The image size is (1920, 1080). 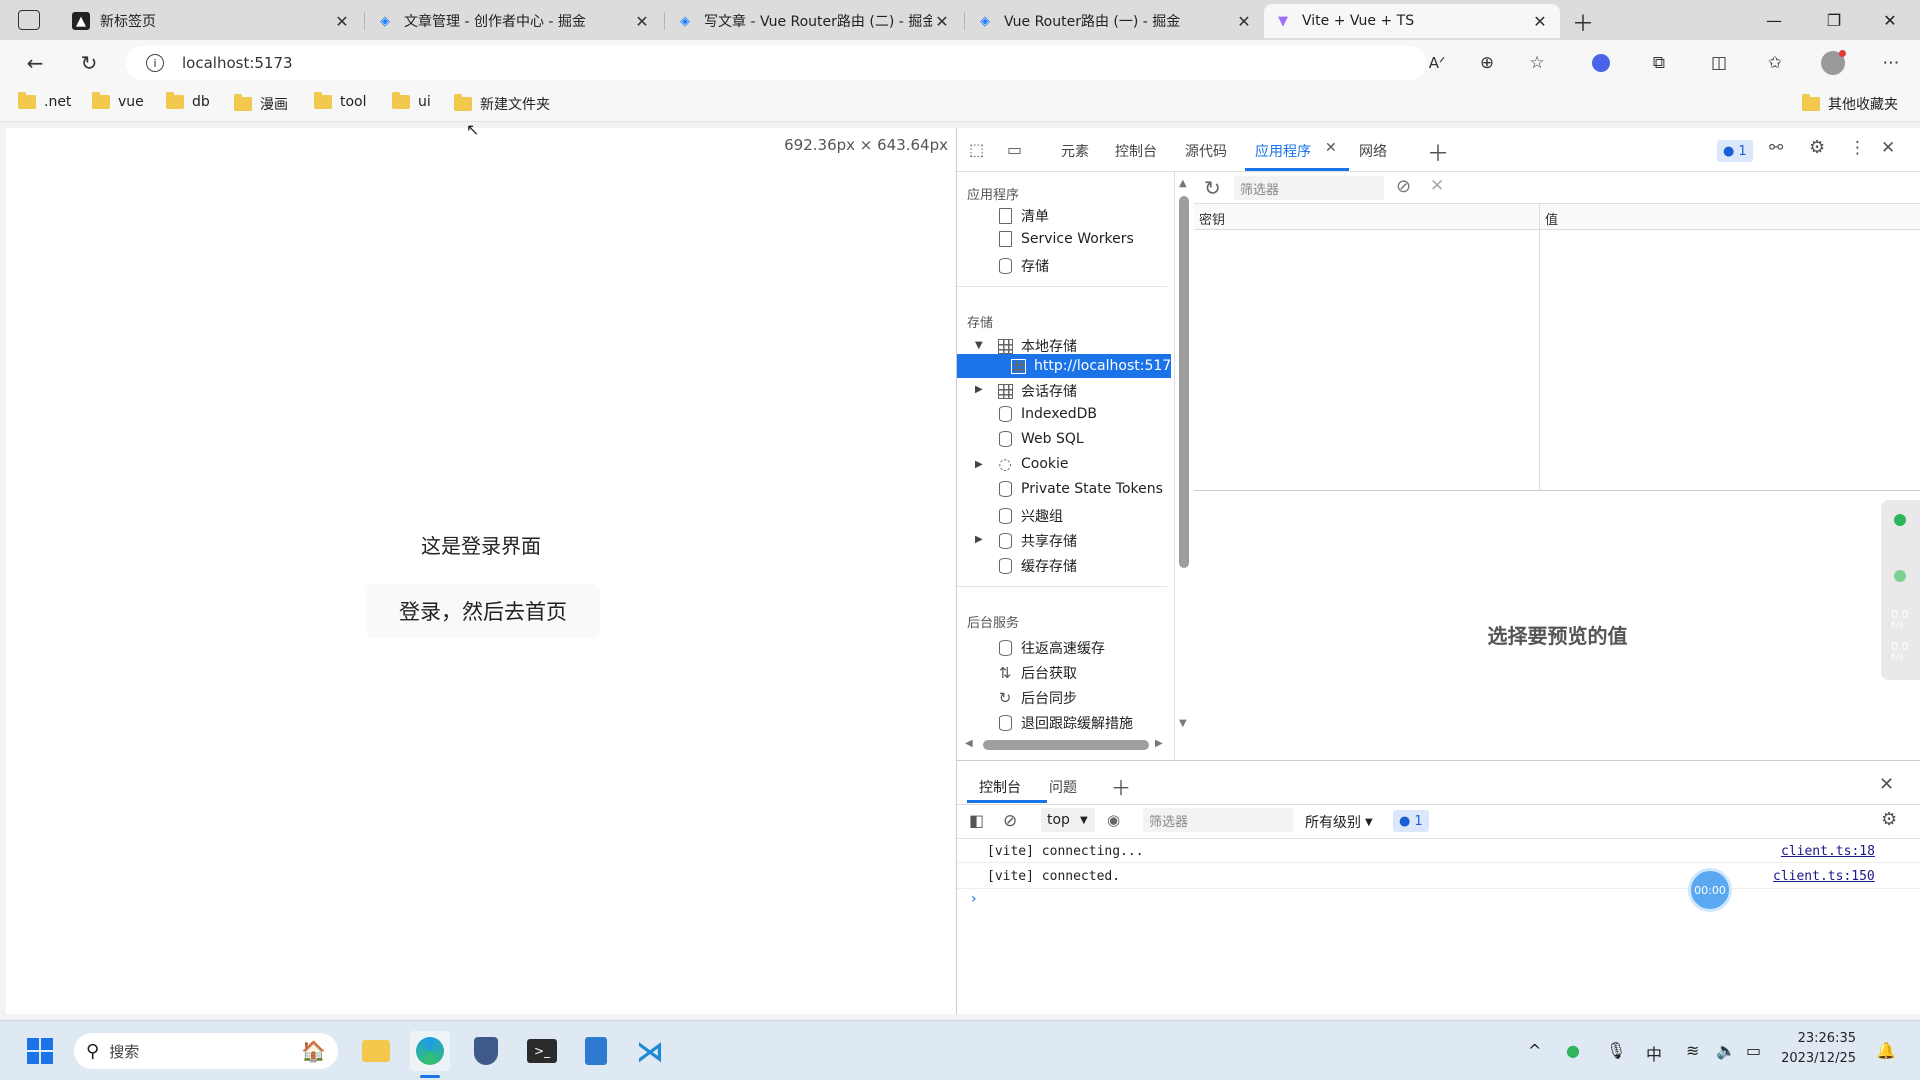 I want to click on clear-all-icon: ⊘, so click(x=1403, y=186).